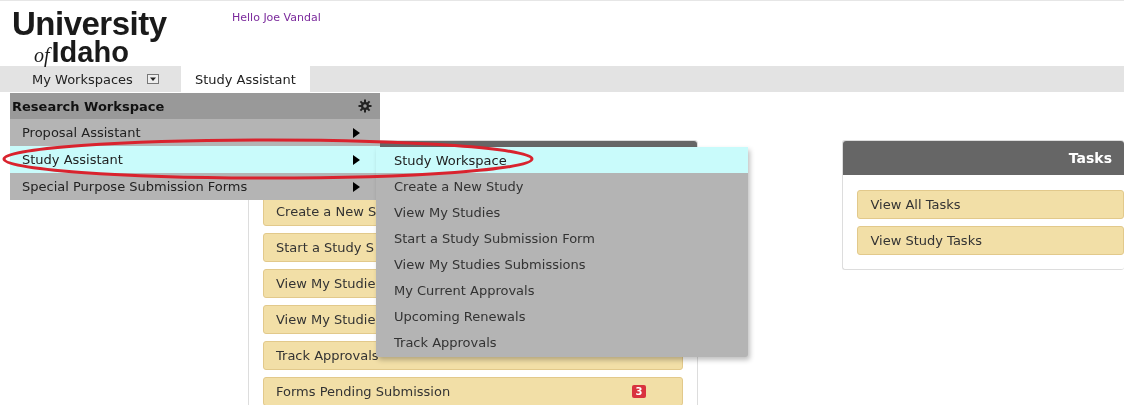 The image size is (1124, 405). I want to click on count-badge: 3, so click(639, 391).